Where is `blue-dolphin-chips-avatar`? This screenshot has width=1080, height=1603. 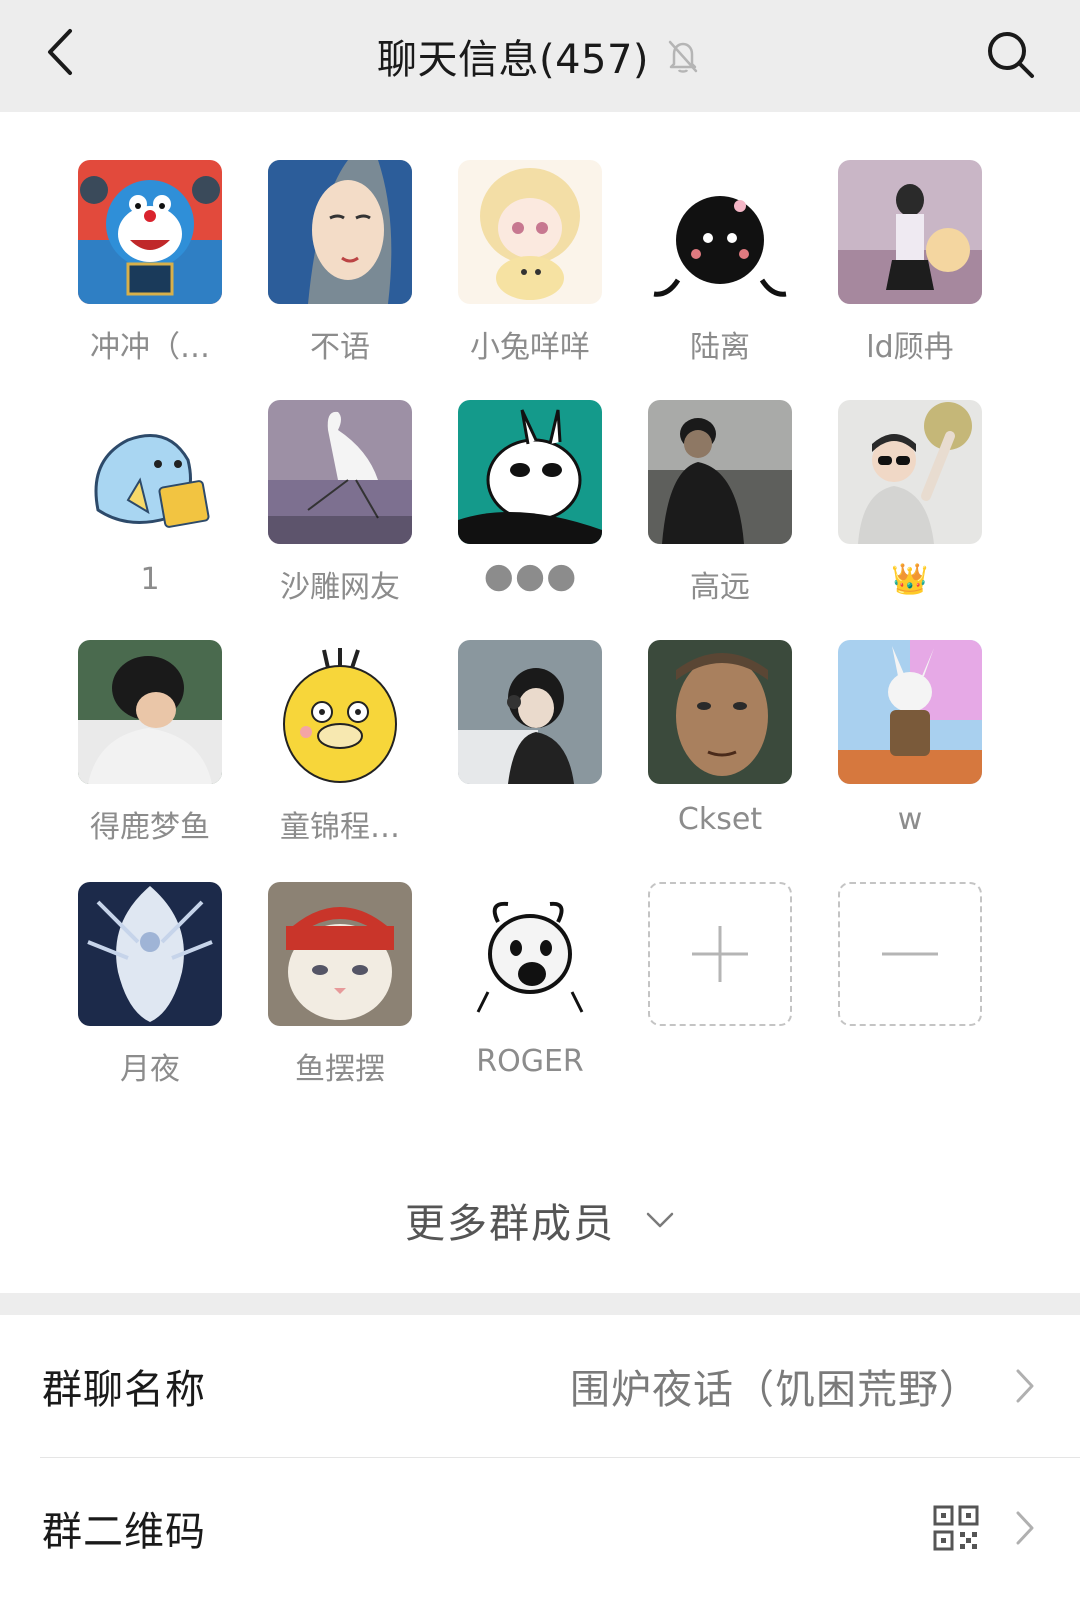
blue-dolphin-chips-avatar is located at coordinates (150, 472).